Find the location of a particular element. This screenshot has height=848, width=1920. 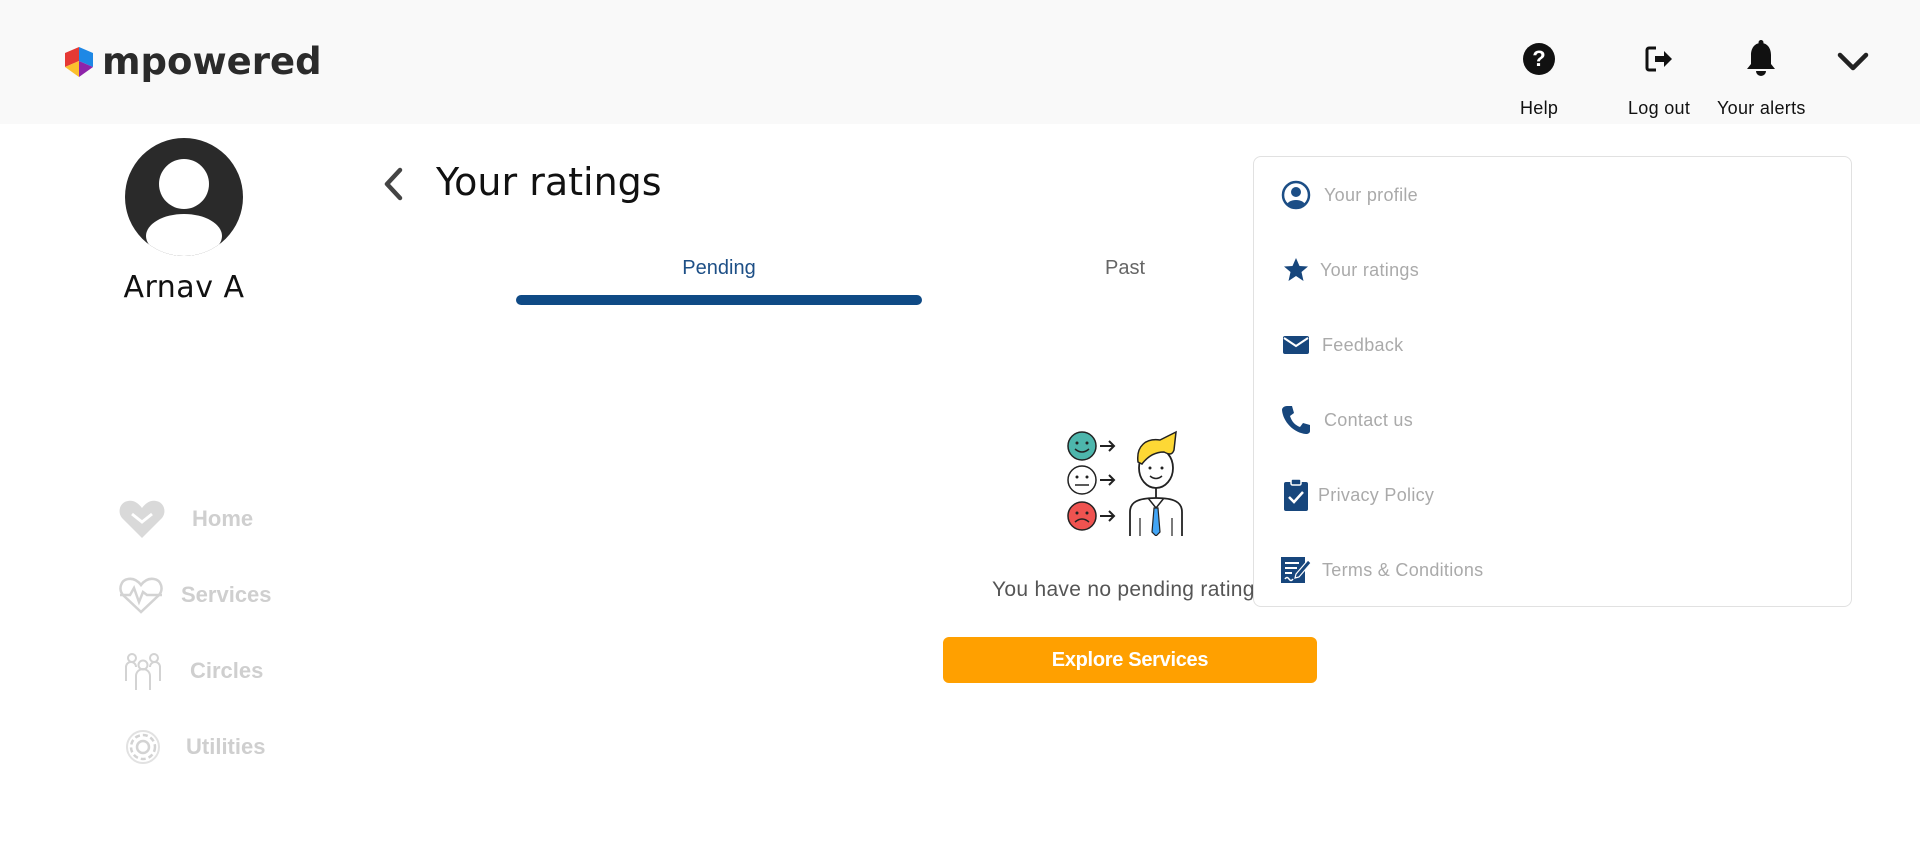

clipboard-check-icon is located at coordinates (1296, 494).